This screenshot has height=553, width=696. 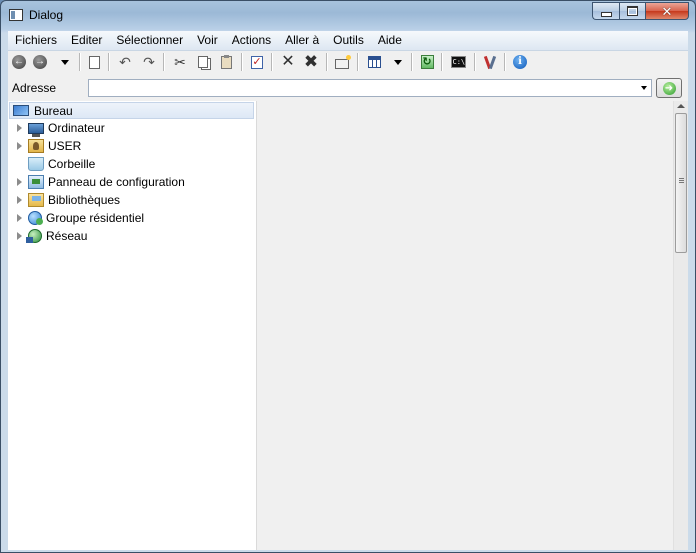 I want to click on new-folder-button, so click(x=342, y=62).